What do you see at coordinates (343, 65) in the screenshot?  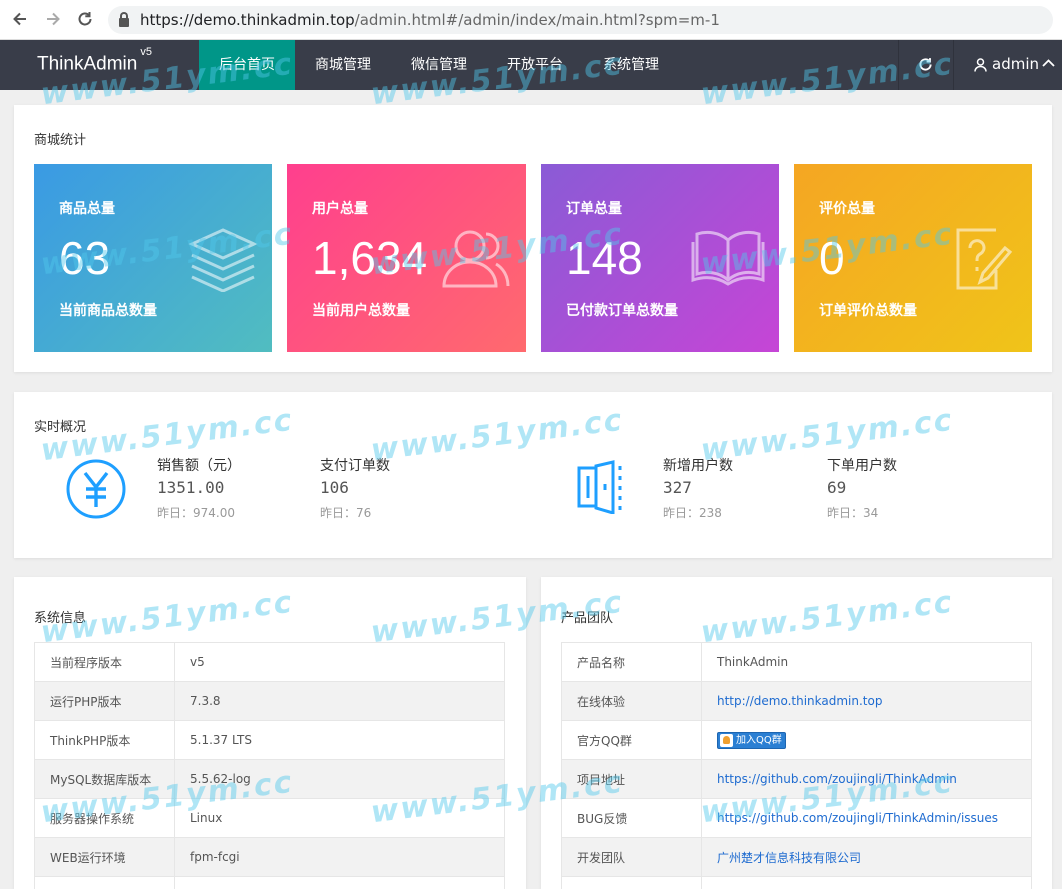 I see `nav-item-mall: 商城管理` at bounding box center [343, 65].